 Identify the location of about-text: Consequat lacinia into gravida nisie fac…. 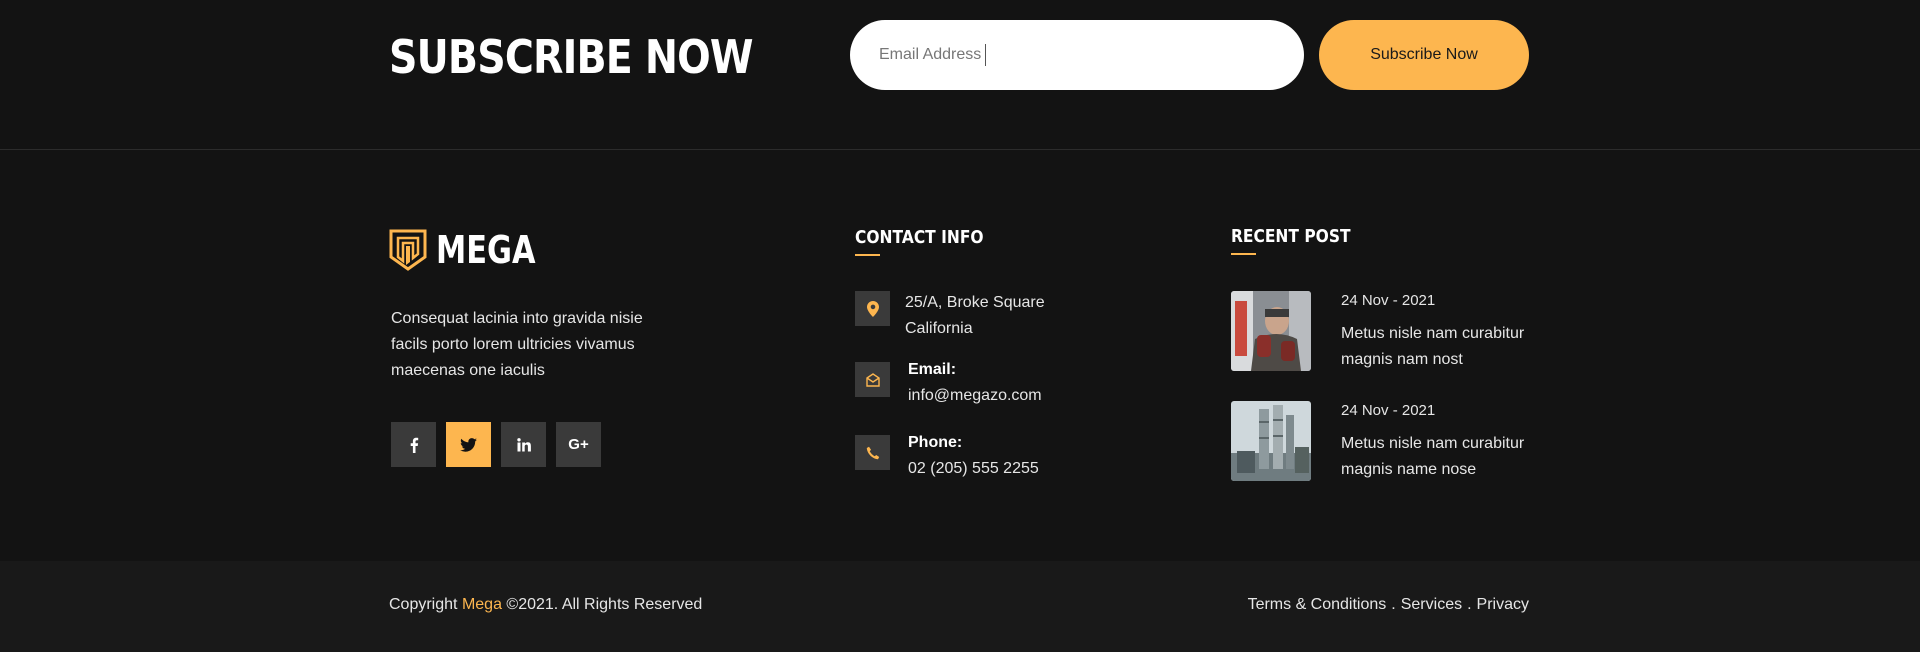
(517, 344).